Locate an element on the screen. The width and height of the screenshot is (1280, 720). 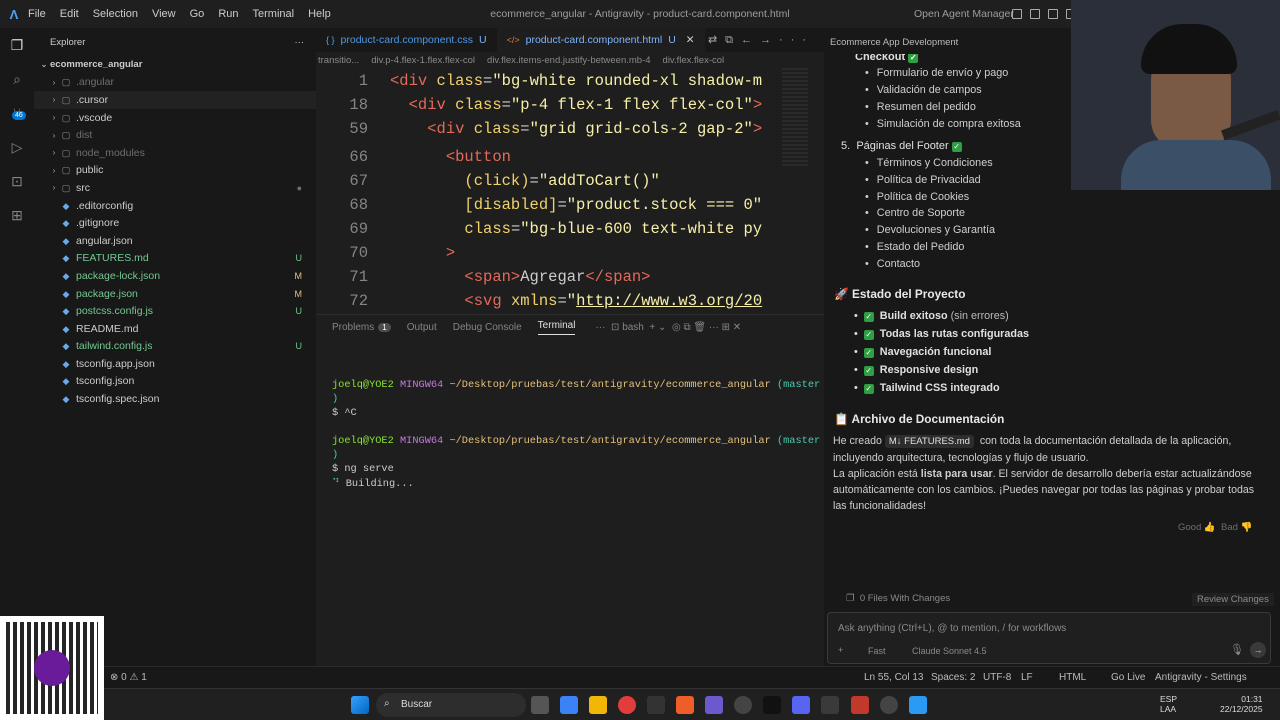
send-icon: → is located at coordinates (1258, 650).